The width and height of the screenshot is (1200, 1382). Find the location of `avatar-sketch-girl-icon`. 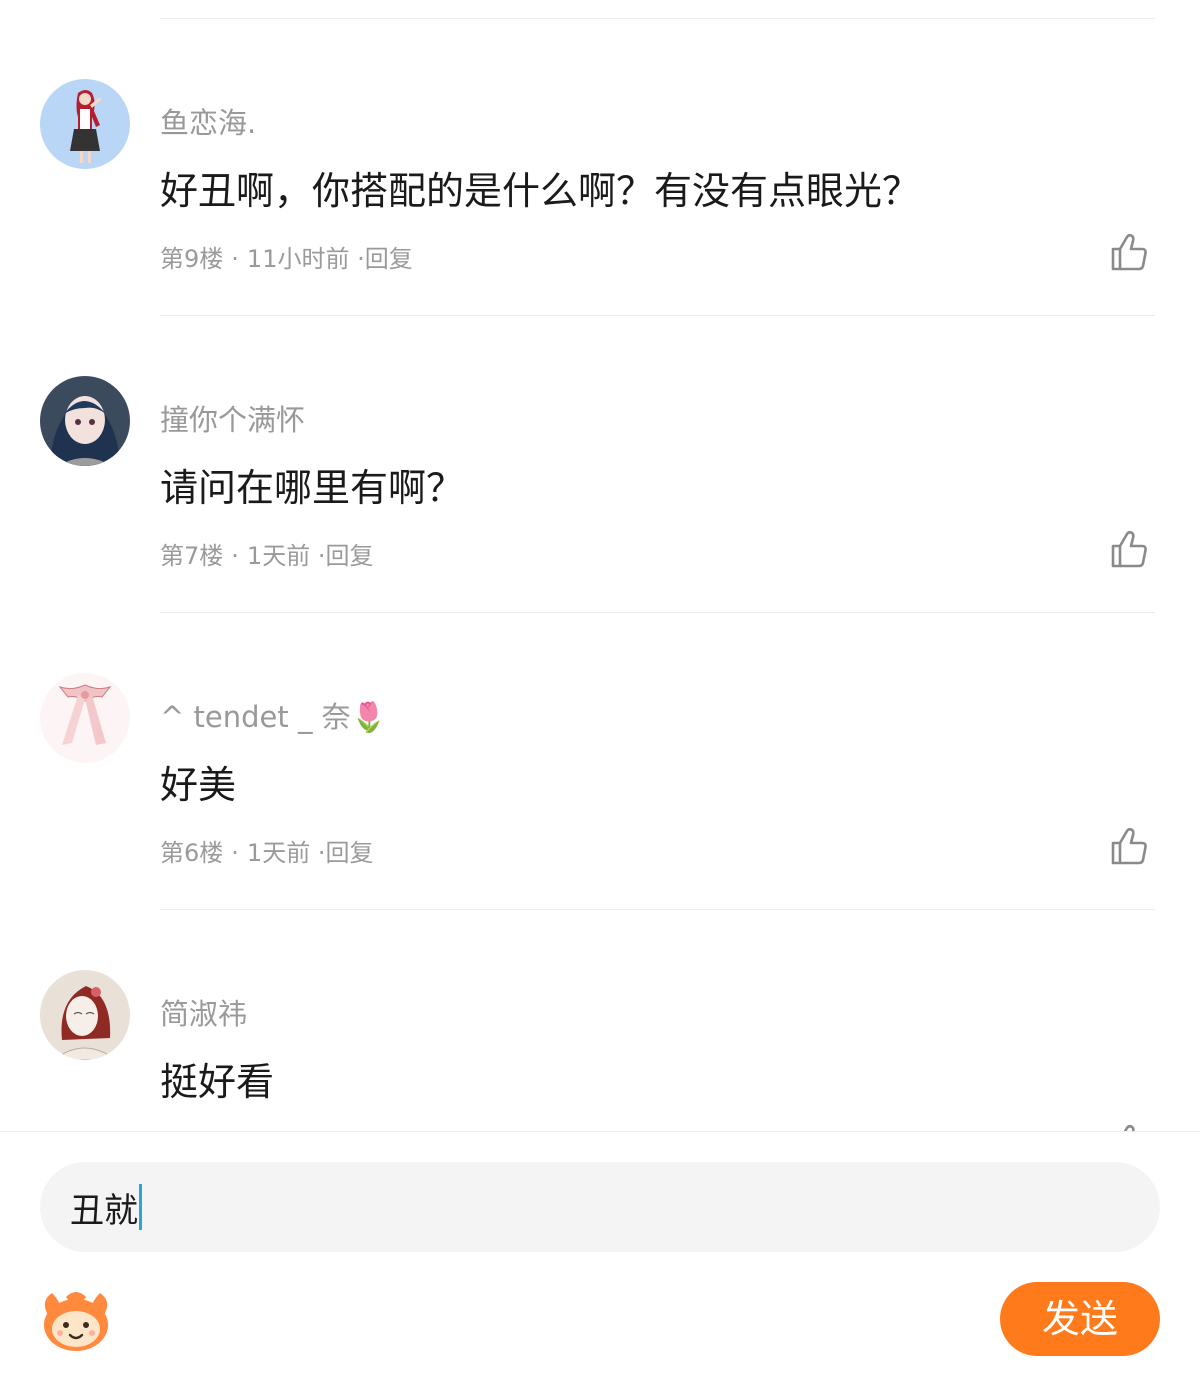

avatar-sketch-girl-icon is located at coordinates (85, 1015).